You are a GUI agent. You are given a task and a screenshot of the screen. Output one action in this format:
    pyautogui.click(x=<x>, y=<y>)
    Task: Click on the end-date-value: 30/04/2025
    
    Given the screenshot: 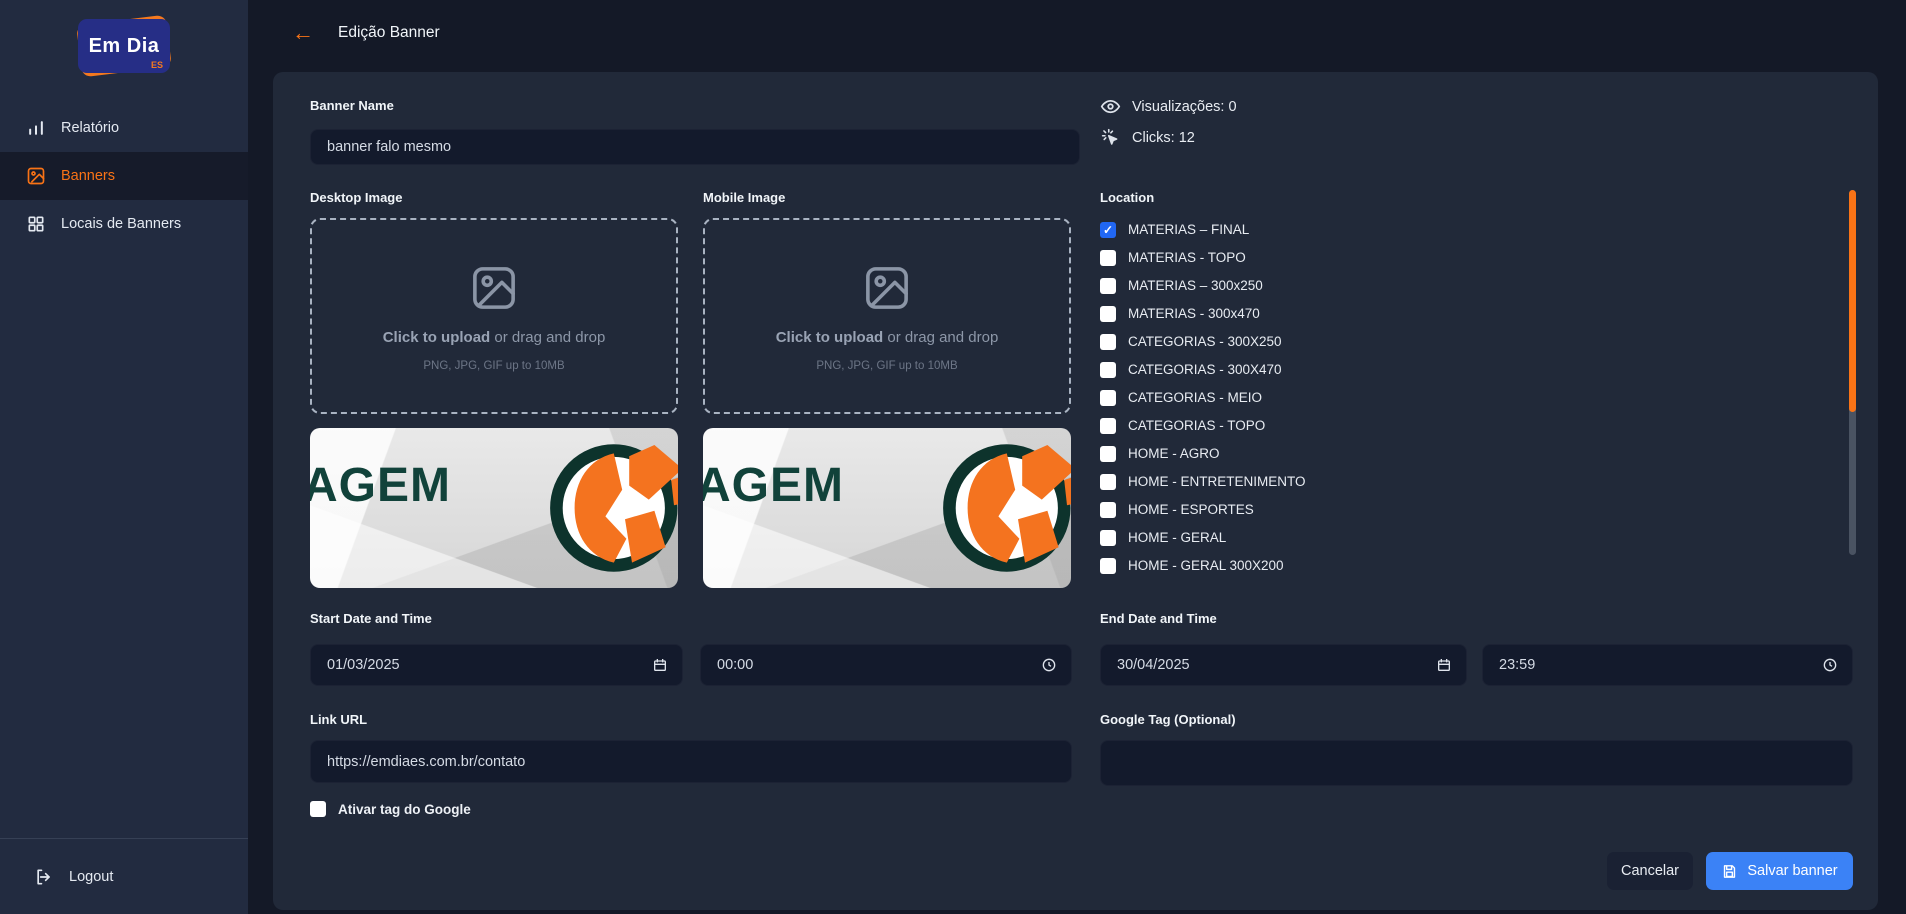 What is the action you would take?
    pyautogui.click(x=1153, y=665)
    